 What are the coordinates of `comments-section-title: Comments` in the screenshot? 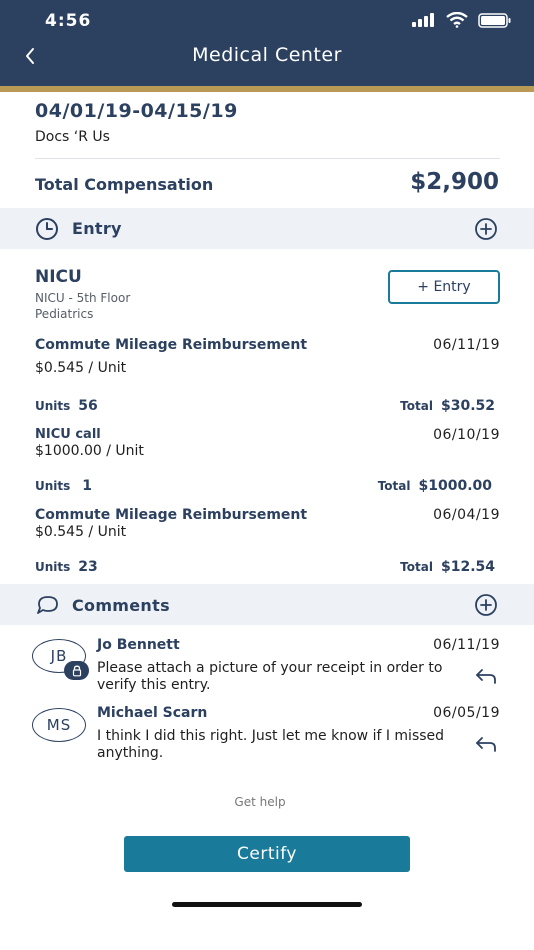 It's located at (121, 605).